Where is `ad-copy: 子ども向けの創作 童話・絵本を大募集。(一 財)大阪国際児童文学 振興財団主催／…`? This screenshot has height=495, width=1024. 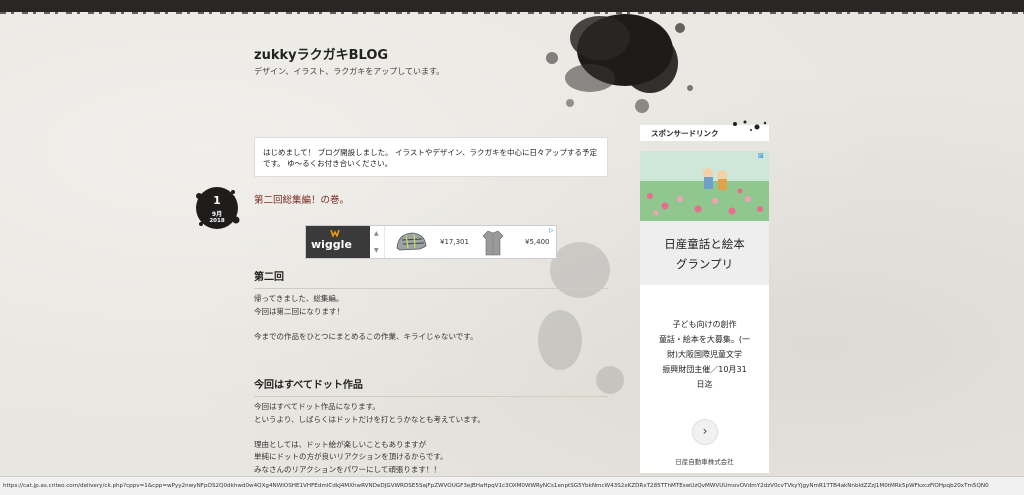
ad-copy: 子ども向けの創作 童話・絵本を大募集。(一 財)大阪国際児童文学 振興財団主催／… is located at coordinates (704, 354).